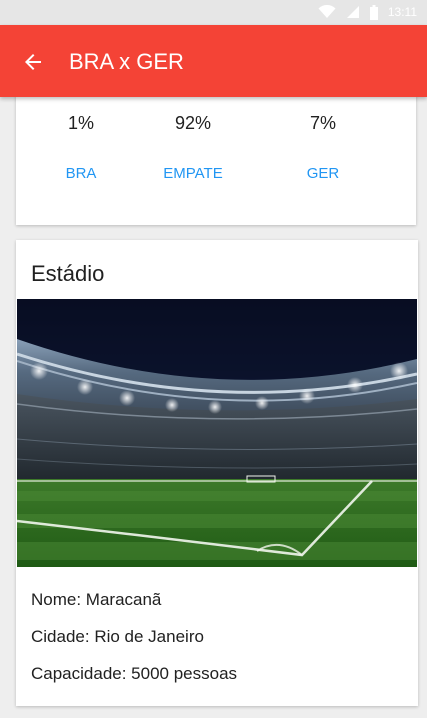 The height and width of the screenshot is (718, 427). Describe the element at coordinates (213, 12) in the screenshot. I see `status-bar: 13:11` at that location.